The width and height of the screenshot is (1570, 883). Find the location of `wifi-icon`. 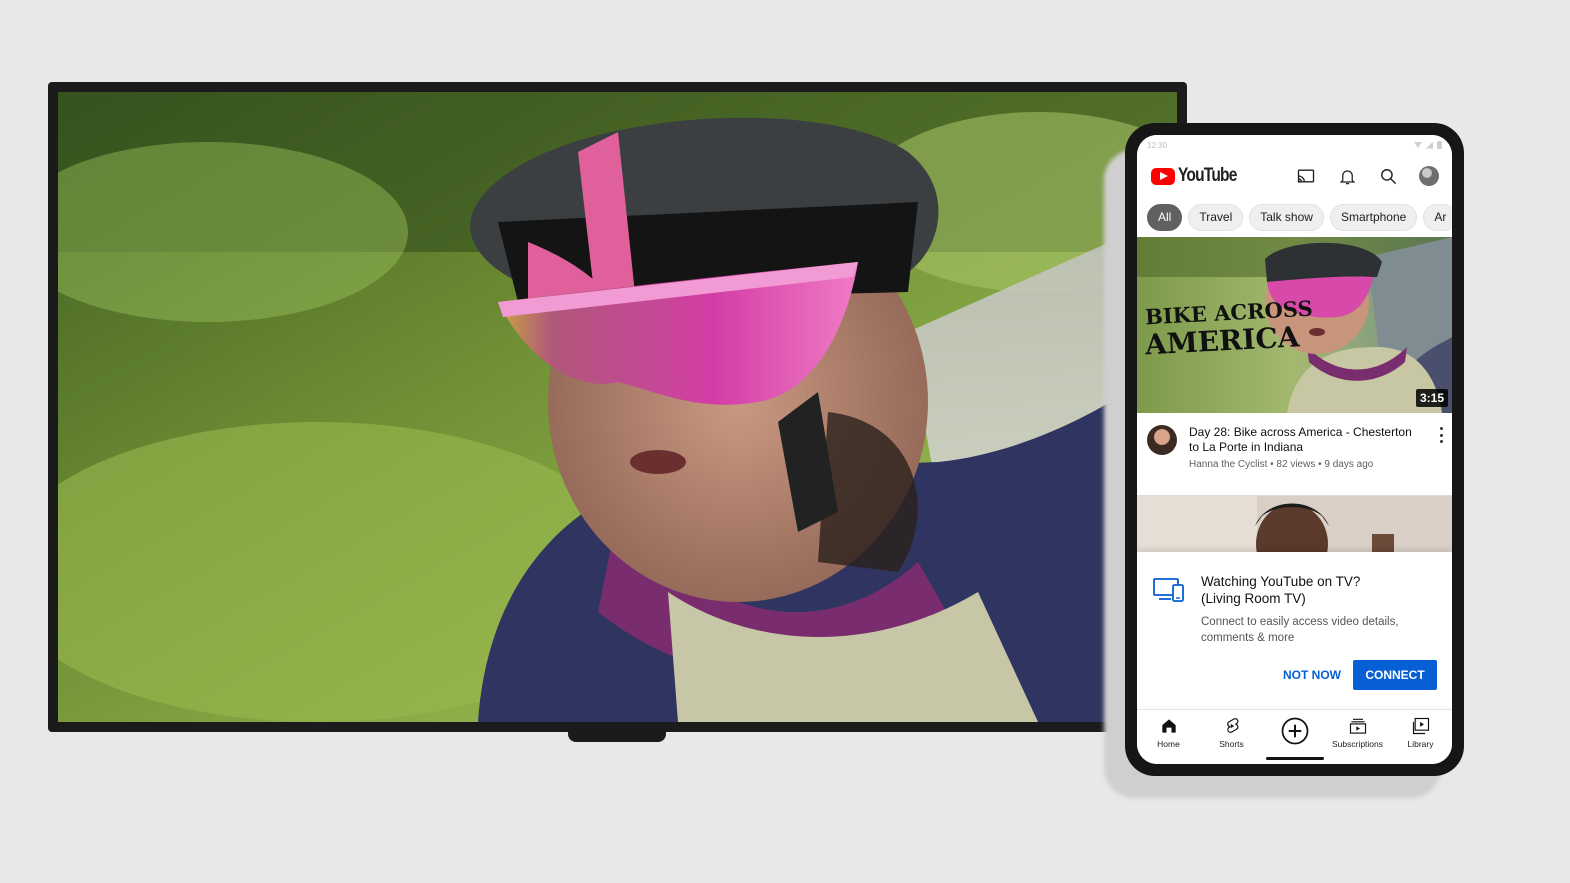

wifi-icon is located at coordinates (1418, 145).